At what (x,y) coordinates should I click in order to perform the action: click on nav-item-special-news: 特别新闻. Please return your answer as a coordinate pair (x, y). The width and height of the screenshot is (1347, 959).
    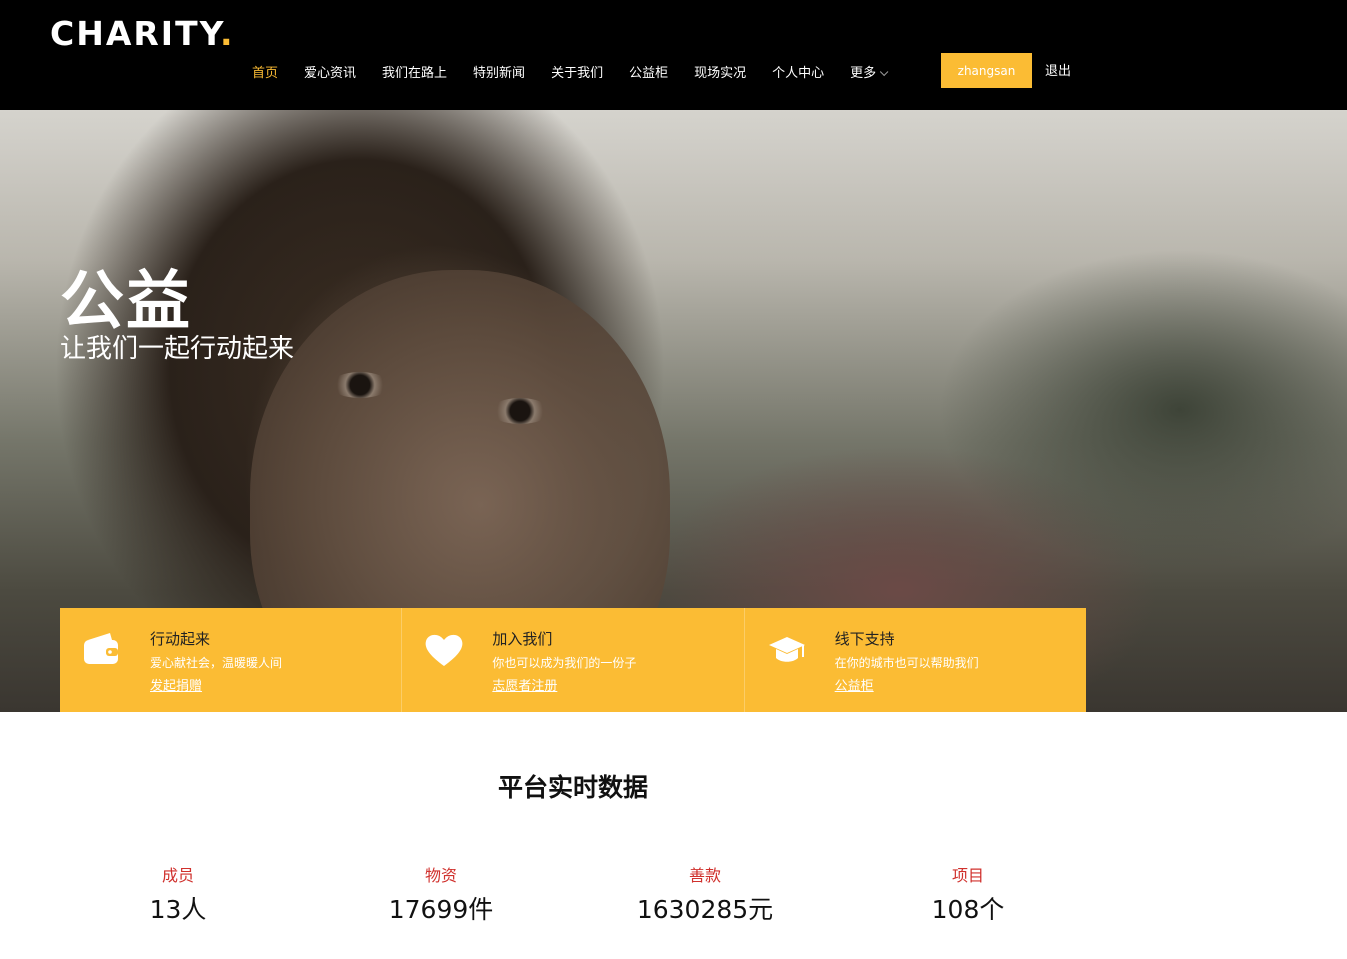
    Looking at the image, I should click on (499, 71).